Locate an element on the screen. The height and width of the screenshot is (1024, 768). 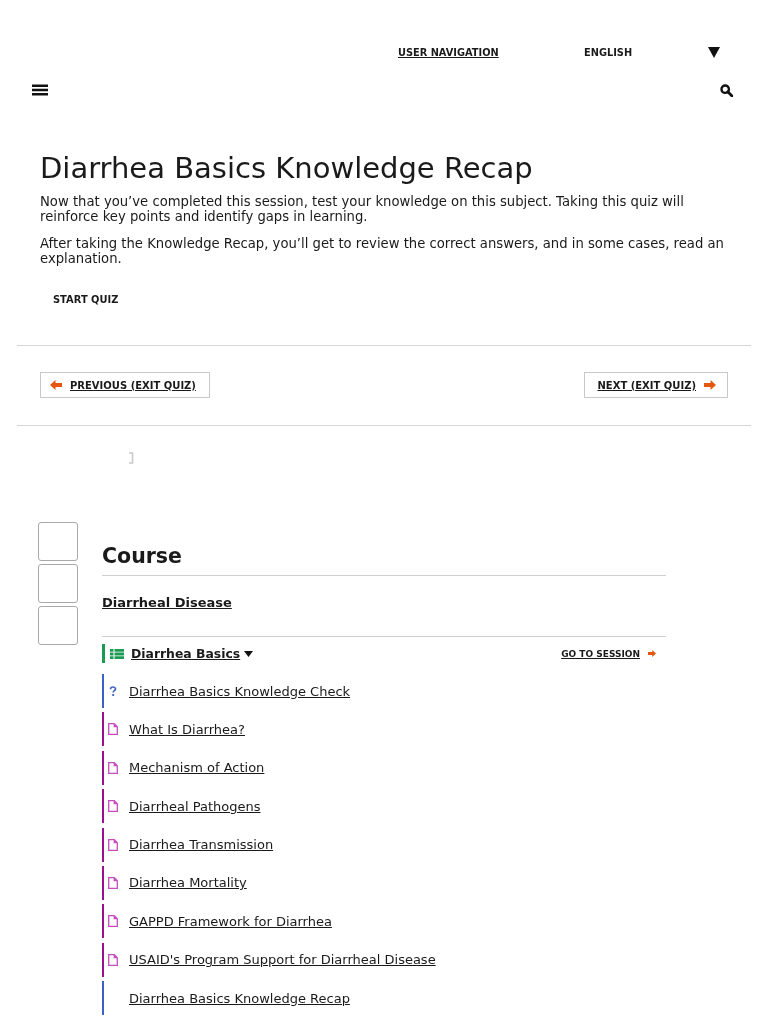
search-icon is located at coordinates (726, 90).